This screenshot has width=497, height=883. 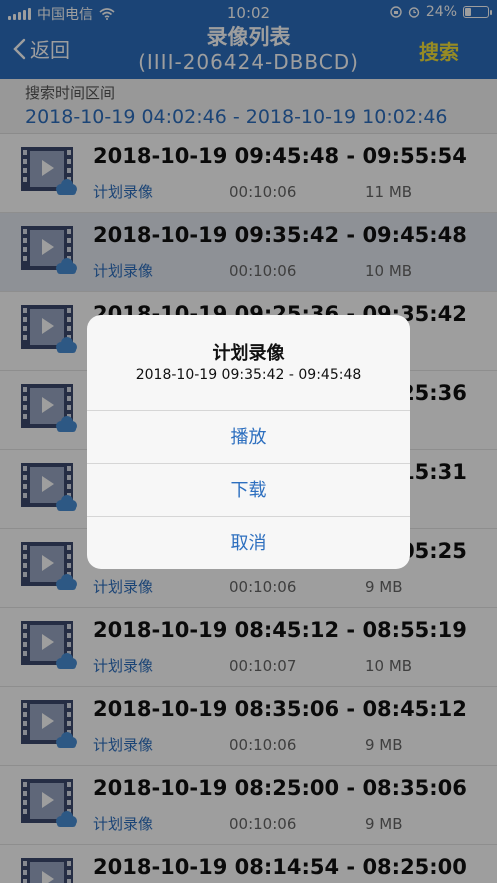 I want to click on dialog-message: 2018-10-19 09:35:42 - 09:45:48, so click(x=248, y=375).